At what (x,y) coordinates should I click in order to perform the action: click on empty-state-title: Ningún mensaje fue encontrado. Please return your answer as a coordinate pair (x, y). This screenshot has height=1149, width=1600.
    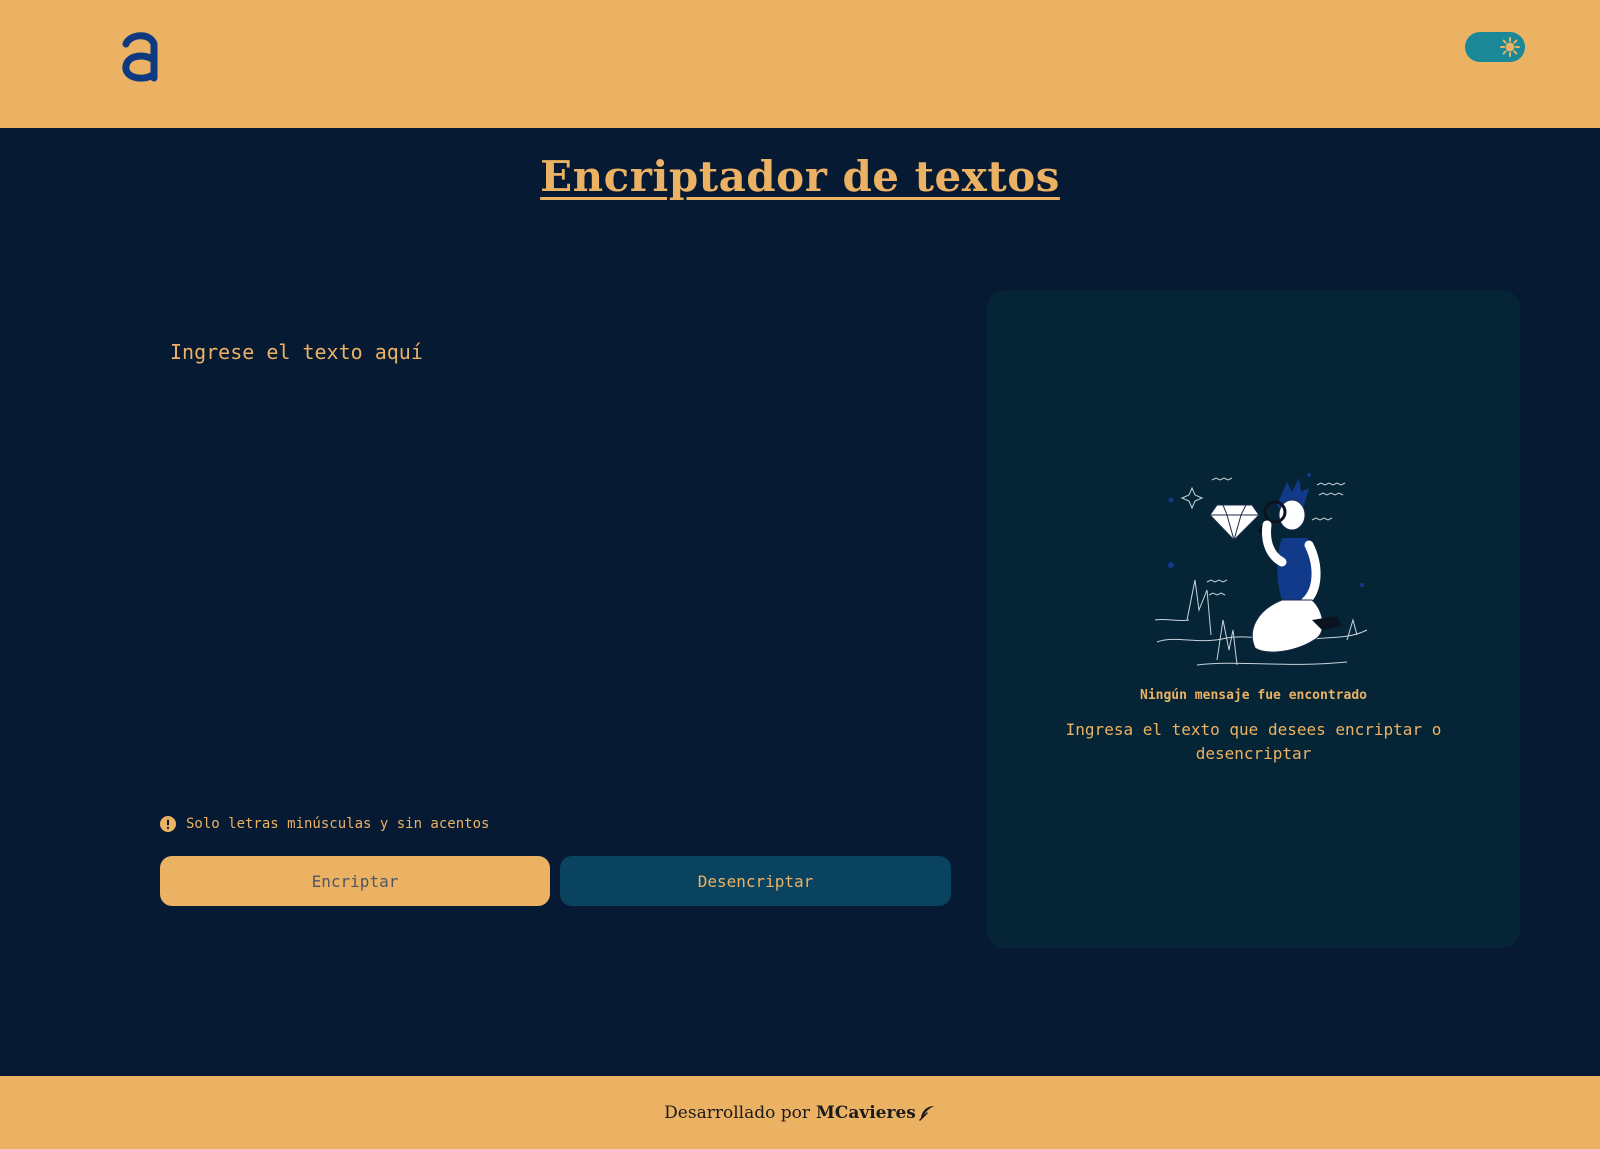
    Looking at the image, I should click on (1253, 695).